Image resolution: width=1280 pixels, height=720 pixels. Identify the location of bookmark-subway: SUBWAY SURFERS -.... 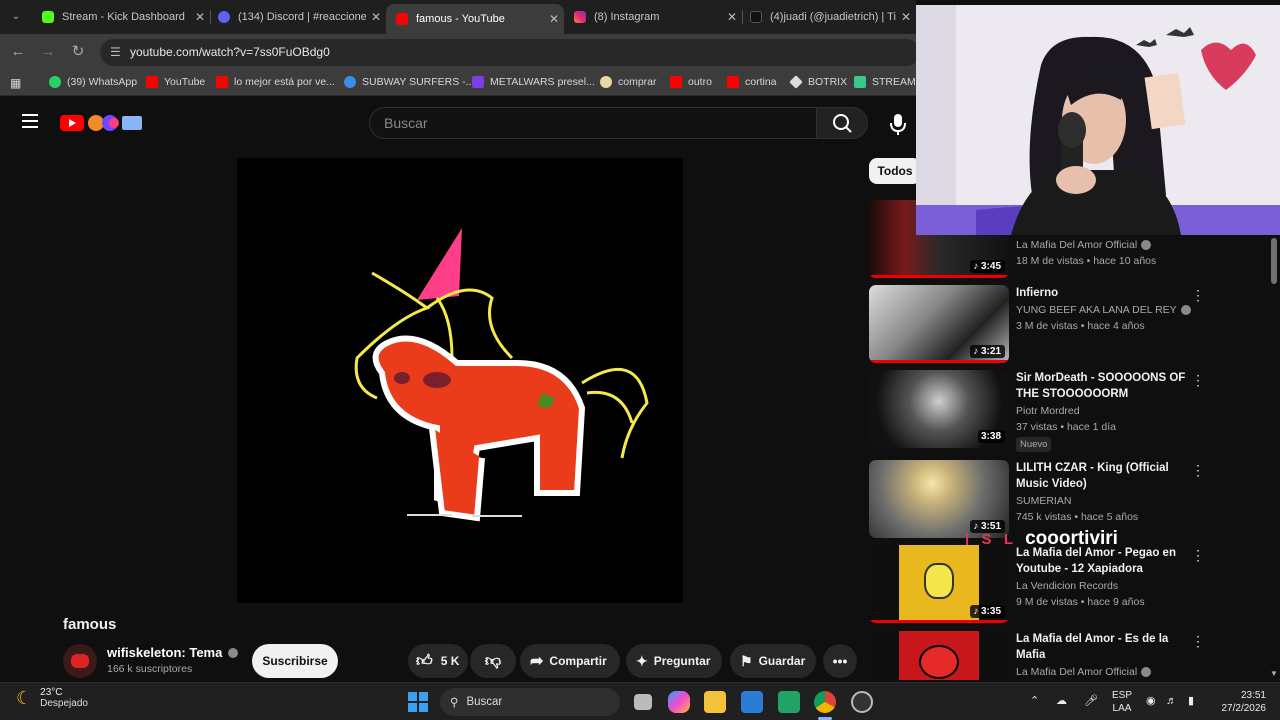
(409, 82).